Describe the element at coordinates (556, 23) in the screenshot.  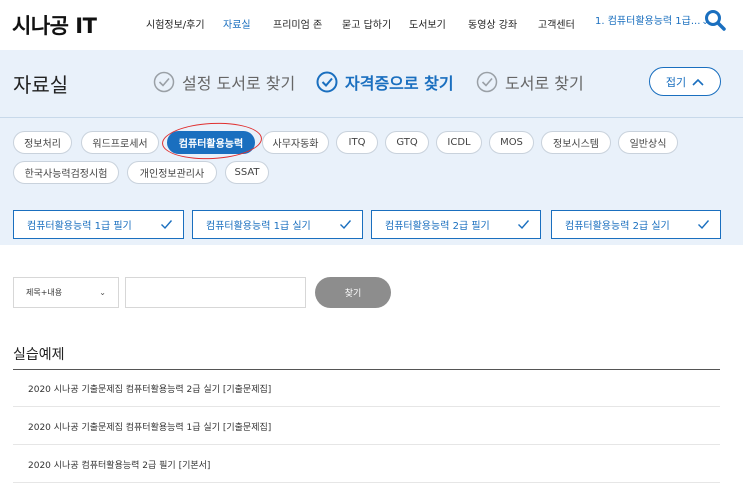
I see `nav-customer-center: 고객센터` at that location.